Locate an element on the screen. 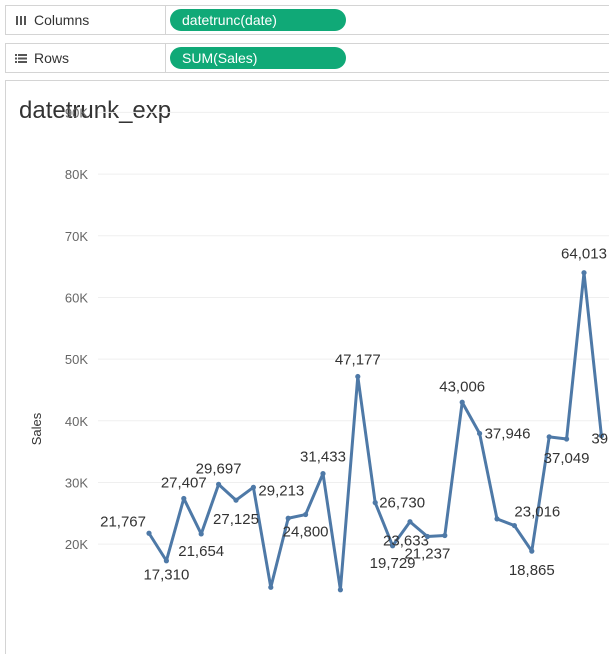  columns-shelf-label: Columns is located at coordinates (62, 20).